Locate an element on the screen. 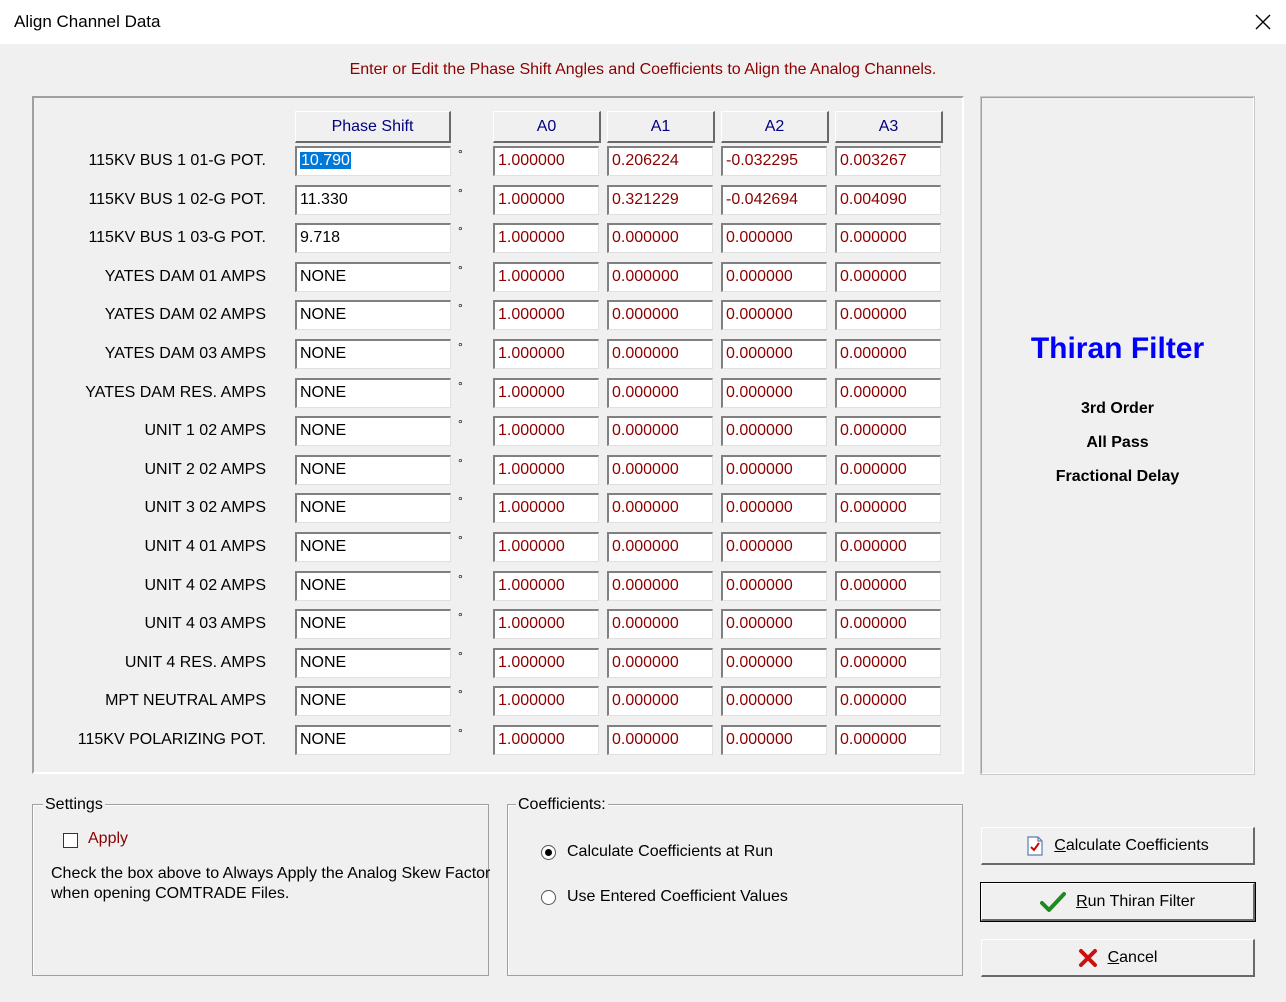 Image resolution: width=1286 pixels, height=1002 pixels. radio-entered-label: Use Entered Coefficient Values is located at coordinates (677, 897).